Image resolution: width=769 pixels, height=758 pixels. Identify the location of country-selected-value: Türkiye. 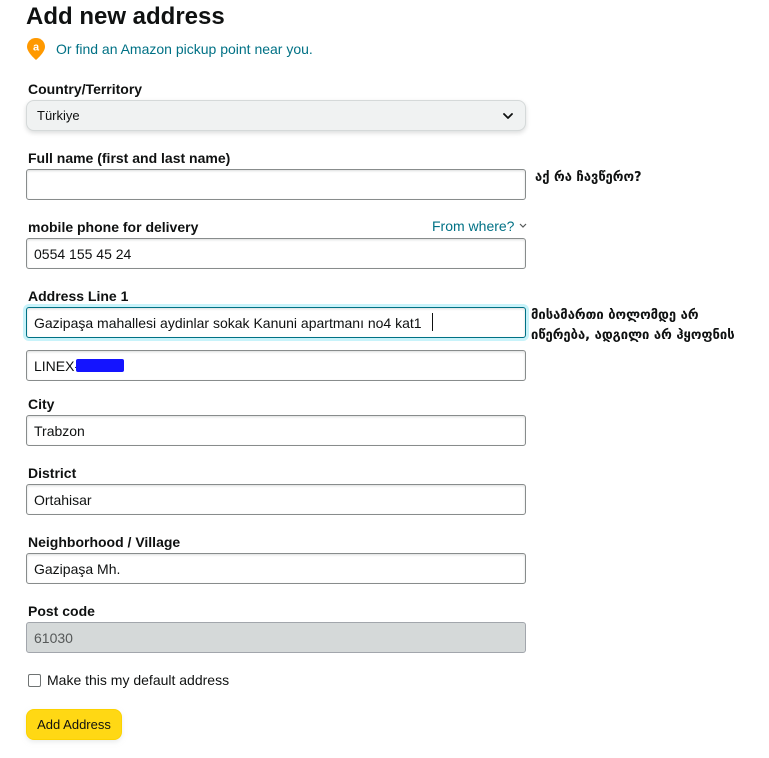
(58, 115).